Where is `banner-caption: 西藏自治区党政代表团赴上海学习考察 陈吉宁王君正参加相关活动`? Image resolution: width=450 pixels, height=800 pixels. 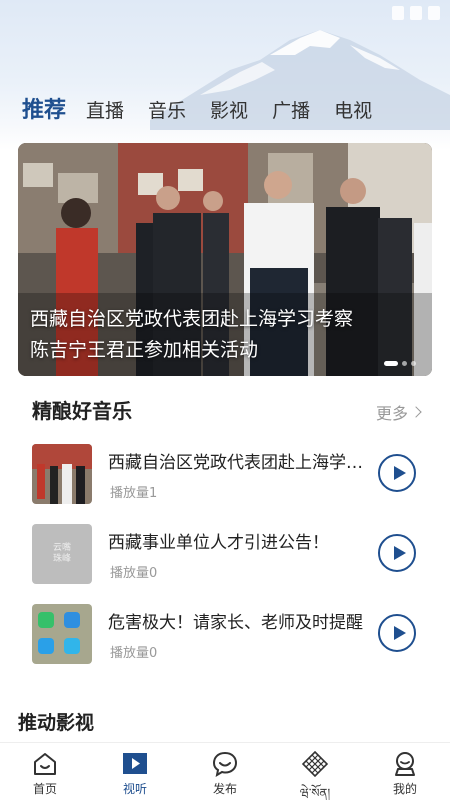 banner-caption: 西藏自治区党政代表团赴上海学习考察 陈吉宁王君正参加相关活动 is located at coordinates (225, 335).